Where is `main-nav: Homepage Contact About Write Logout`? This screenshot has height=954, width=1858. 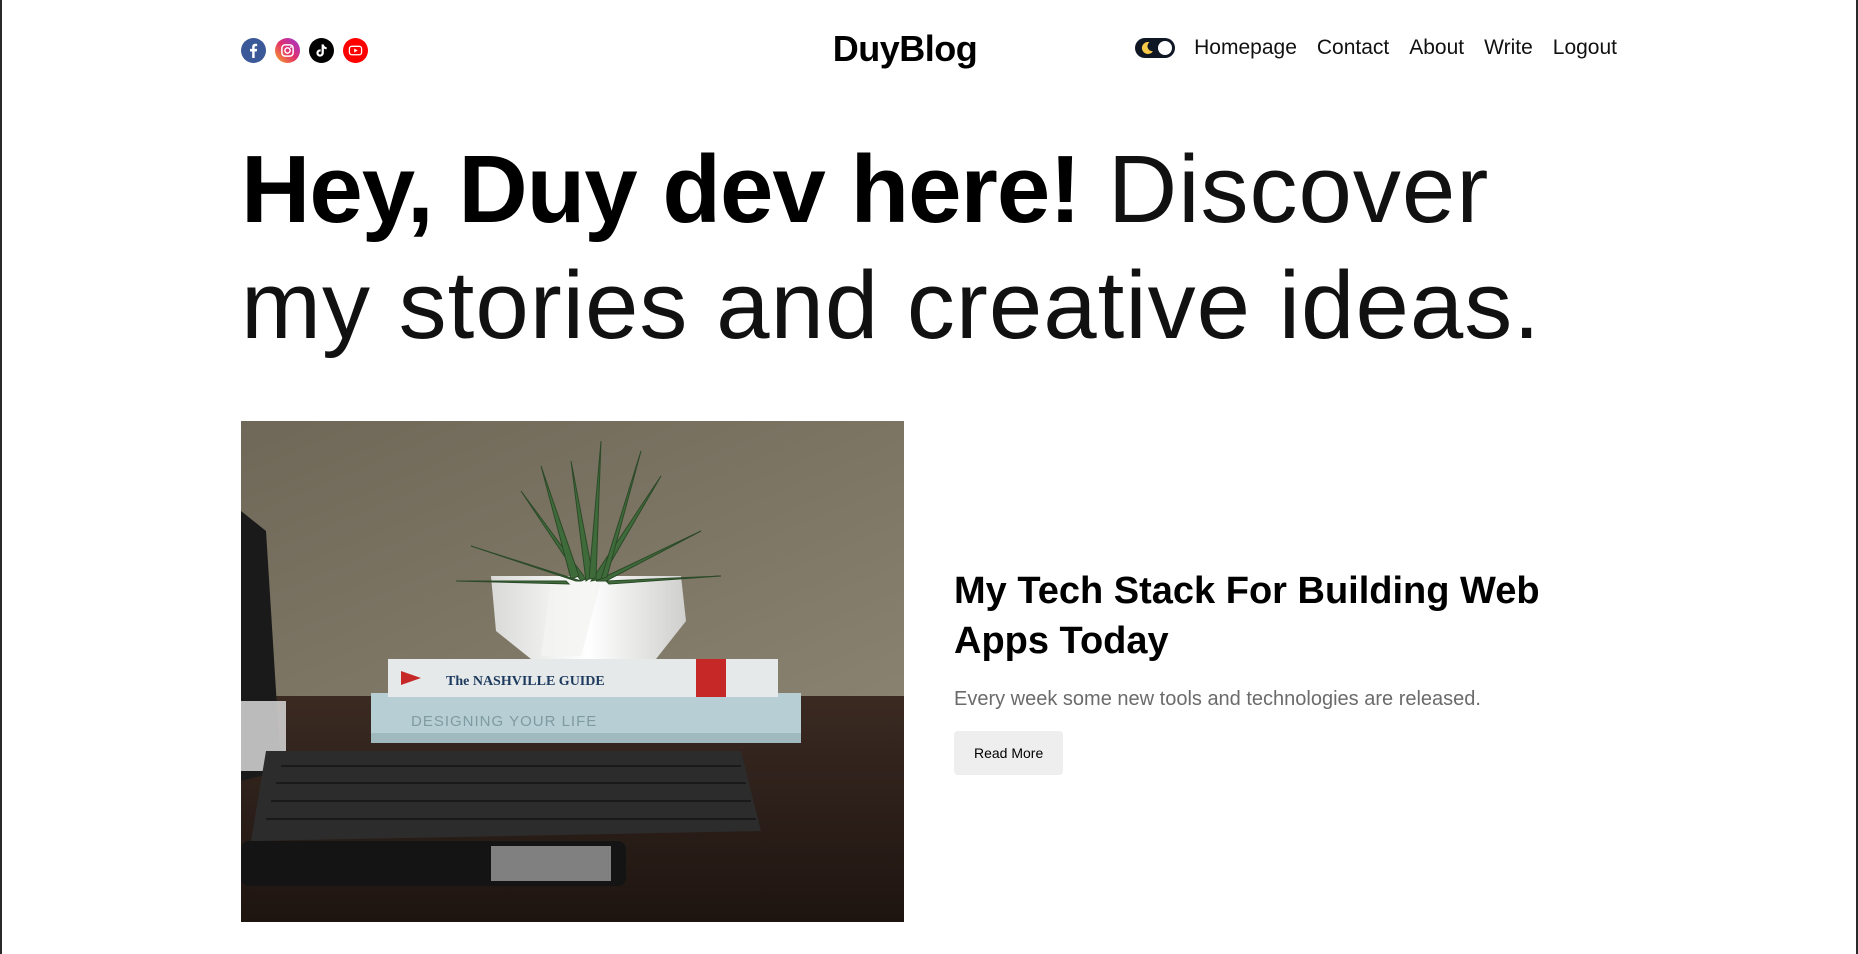 main-nav: Homepage Contact About Write Logout is located at coordinates (1376, 48).